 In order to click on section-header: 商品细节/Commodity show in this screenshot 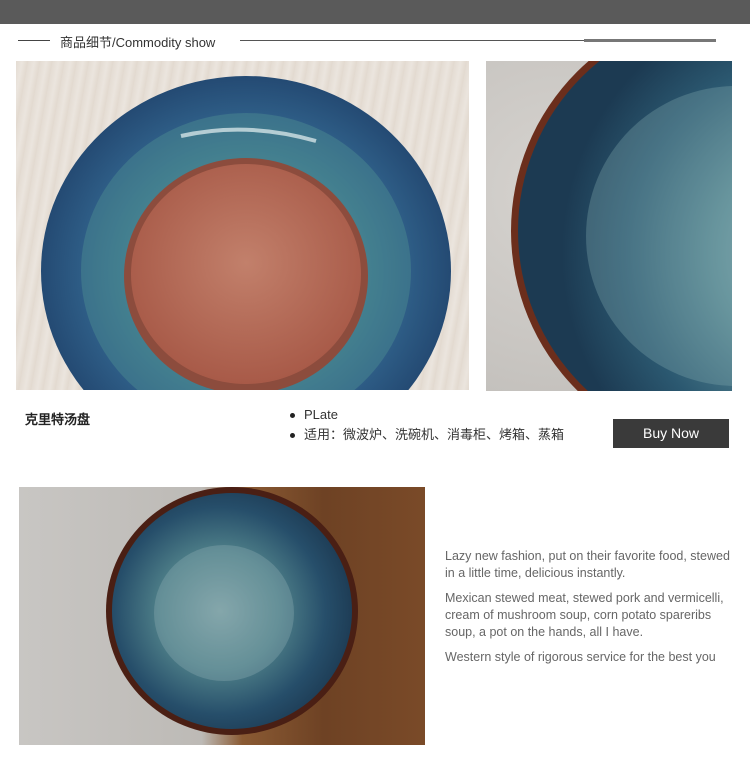, I will do `click(375, 41)`.